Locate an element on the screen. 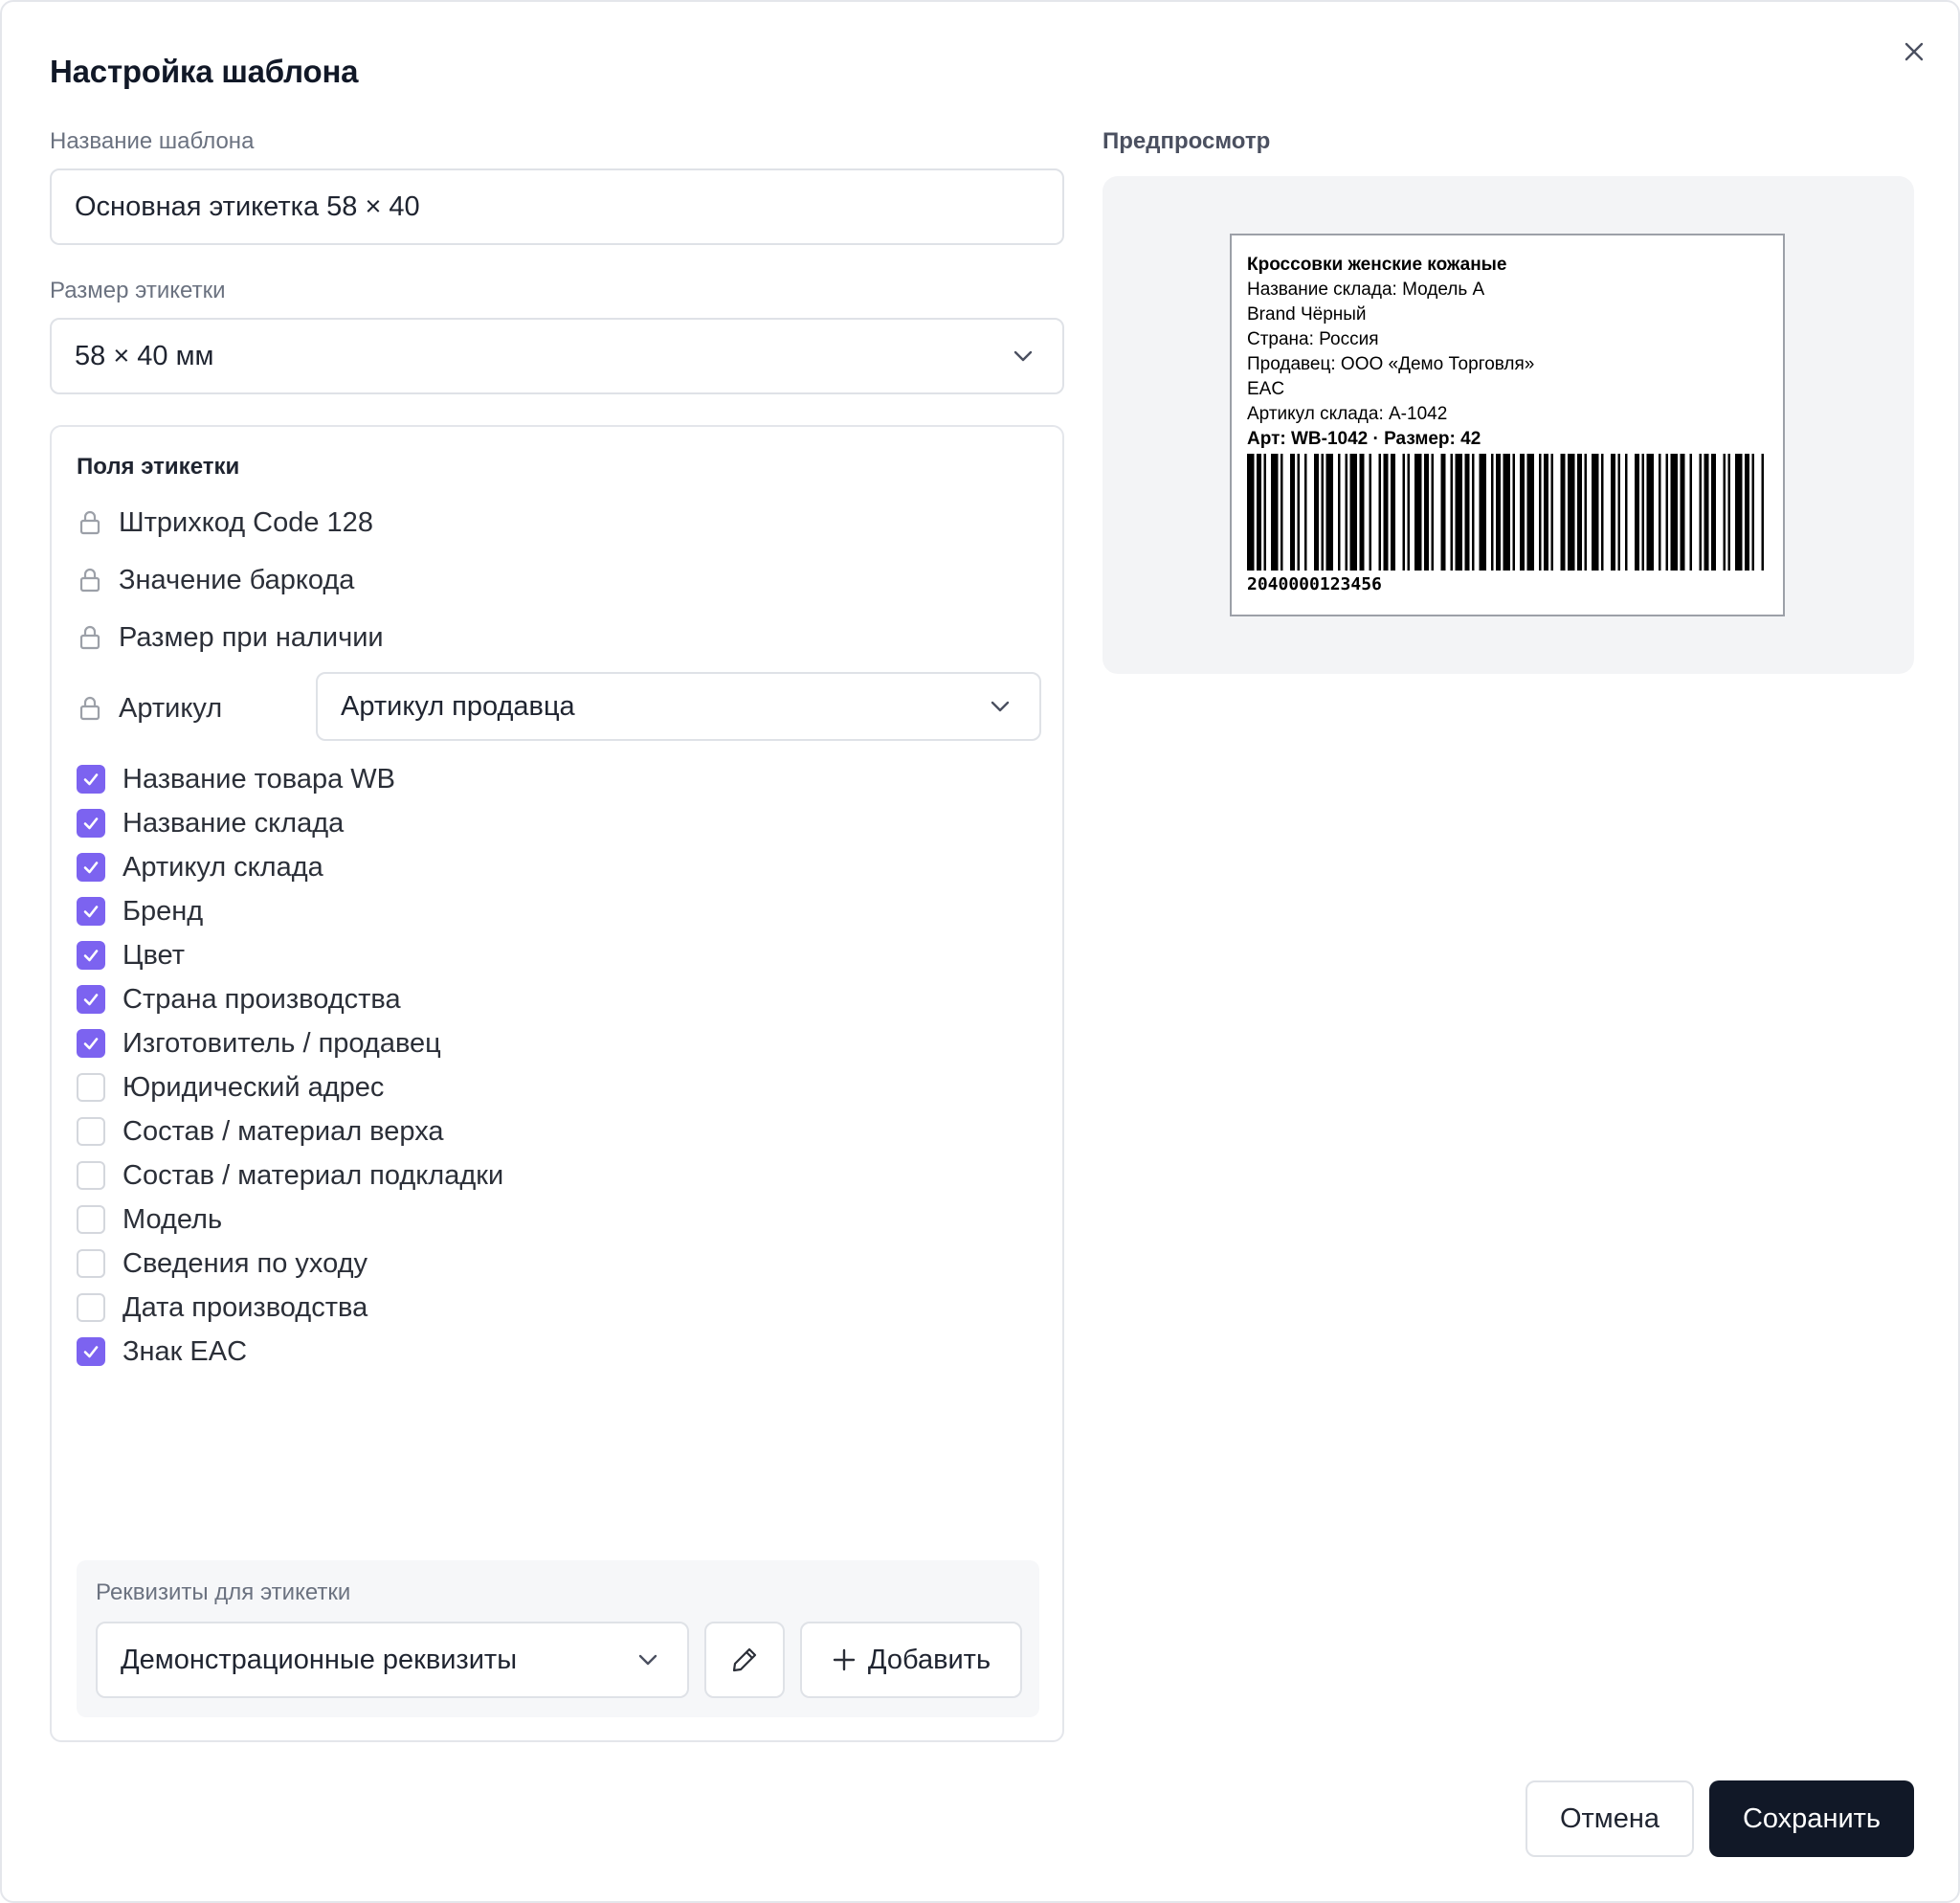 This screenshot has width=1960, height=1903. field-checkbox-label: Бренд is located at coordinates (163, 911).